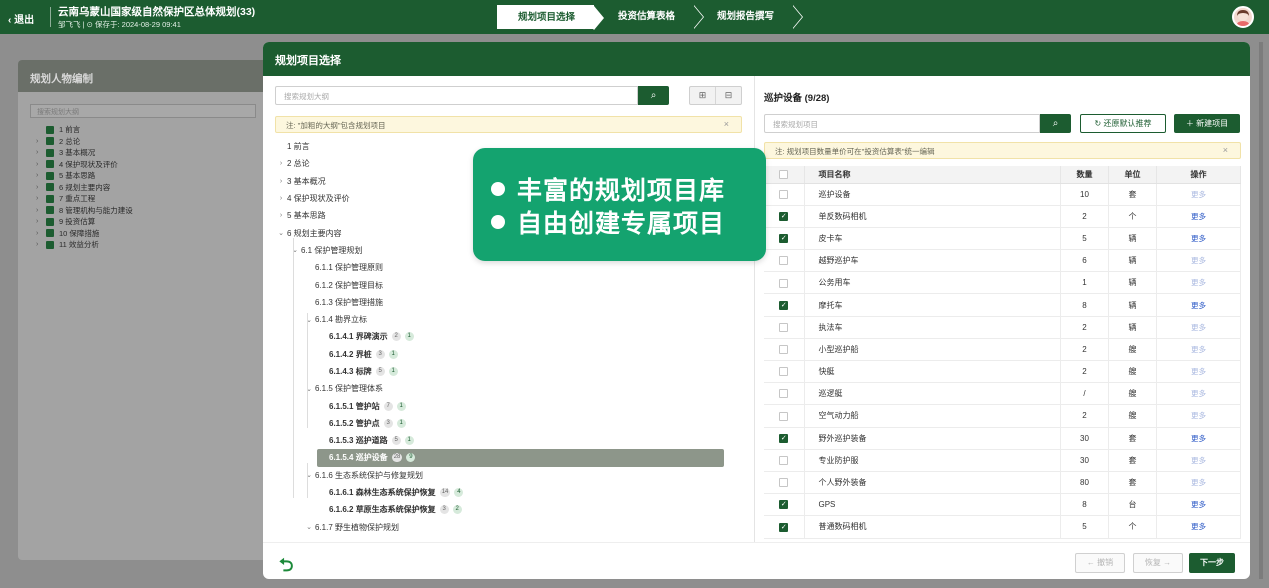  Describe the element at coordinates (531, 440) in the screenshot. I see `tree-node: 6.1.5.3 巡护道路 5 1` at that location.